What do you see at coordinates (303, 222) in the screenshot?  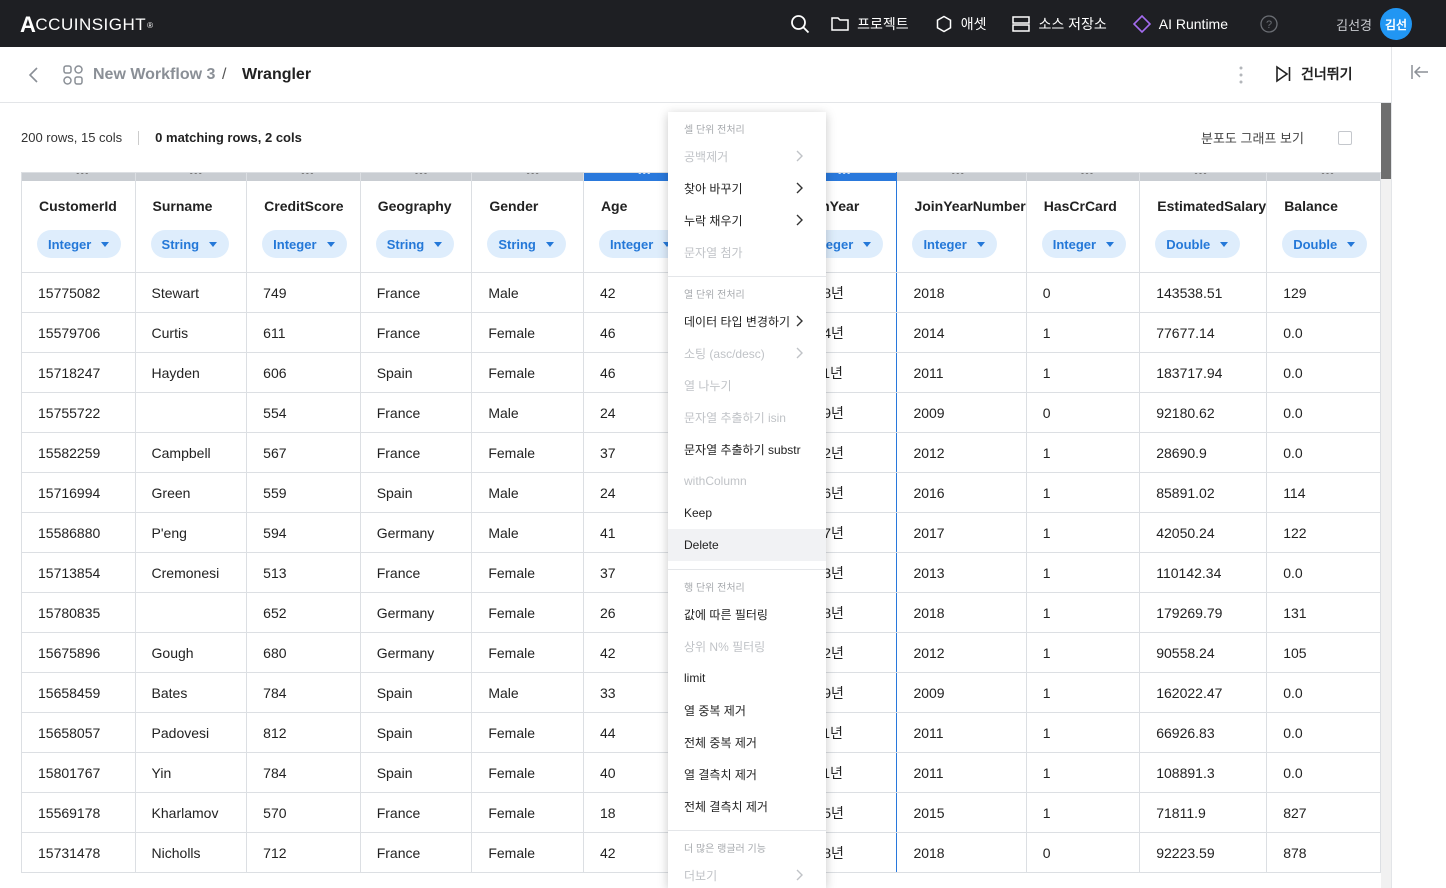 I see `column-header: ••• CreditScore Integer` at bounding box center [303, 222].